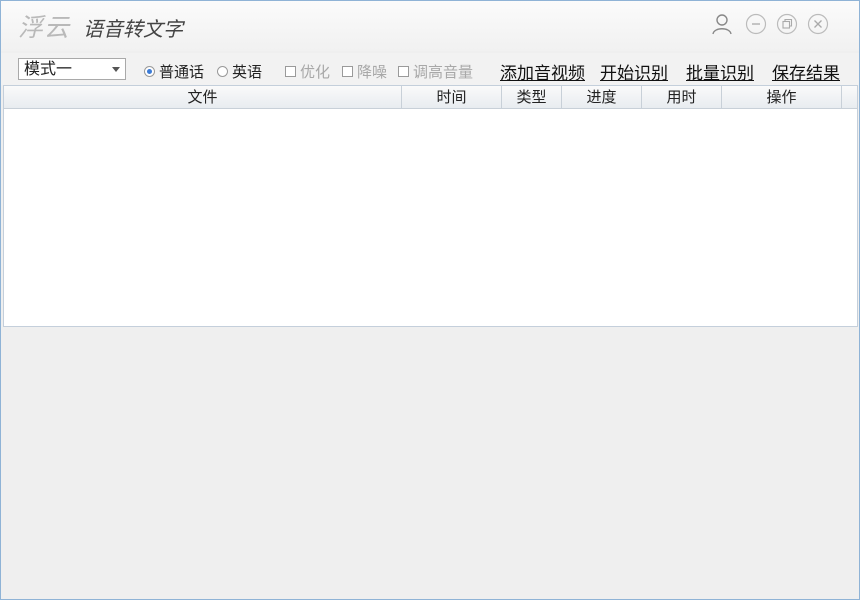  Describe the element at coordinates (756, 24) in the screenshot. I see `minimize-icon` at that location.